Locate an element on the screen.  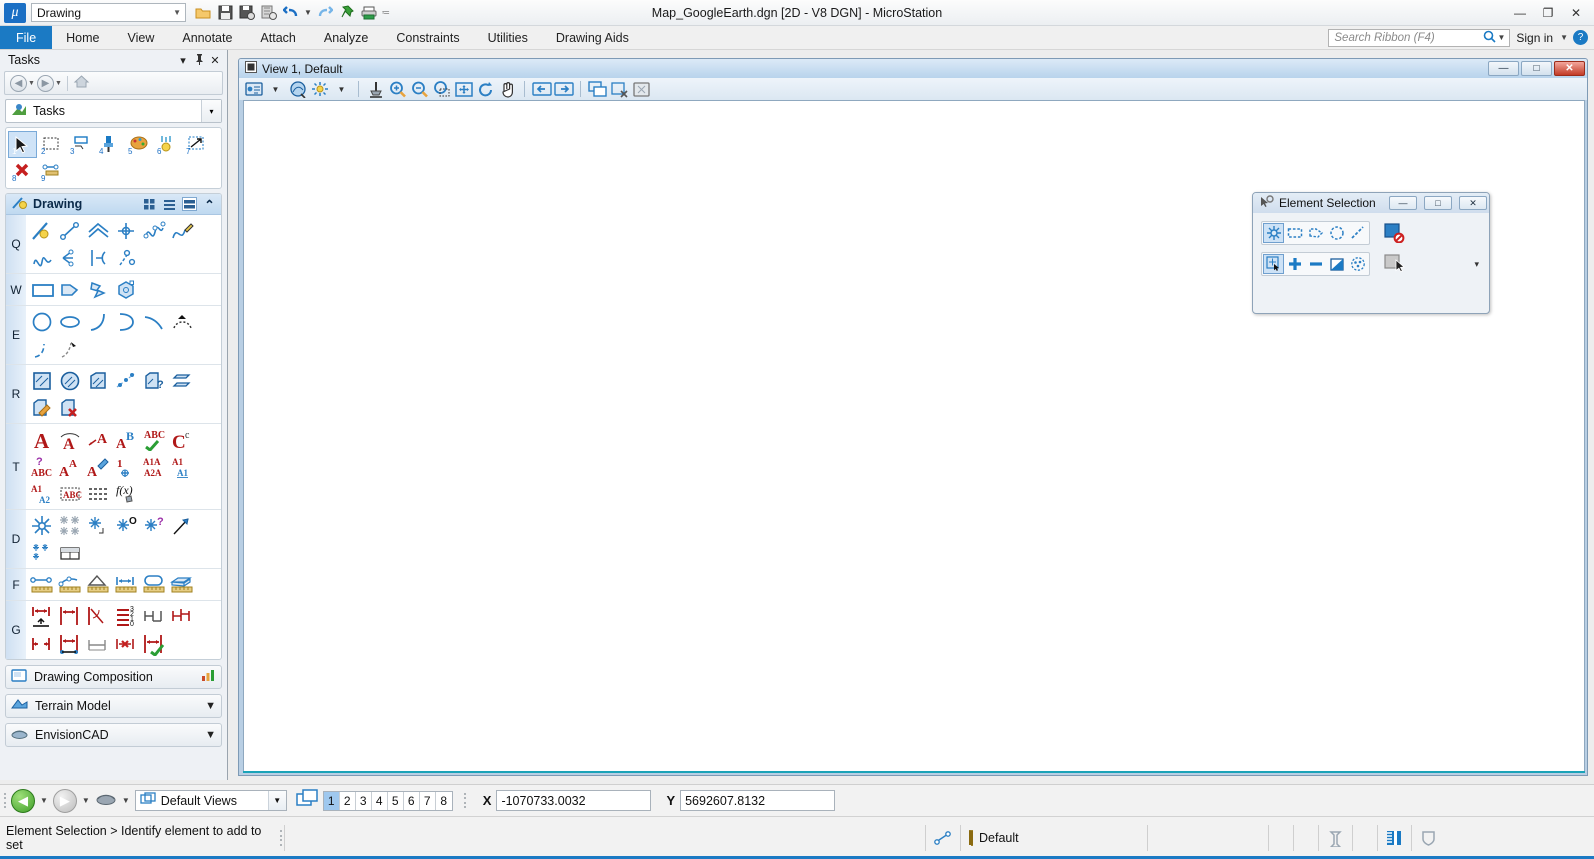
task-selector-caret: ▾ is located at coordinates (211, 111).